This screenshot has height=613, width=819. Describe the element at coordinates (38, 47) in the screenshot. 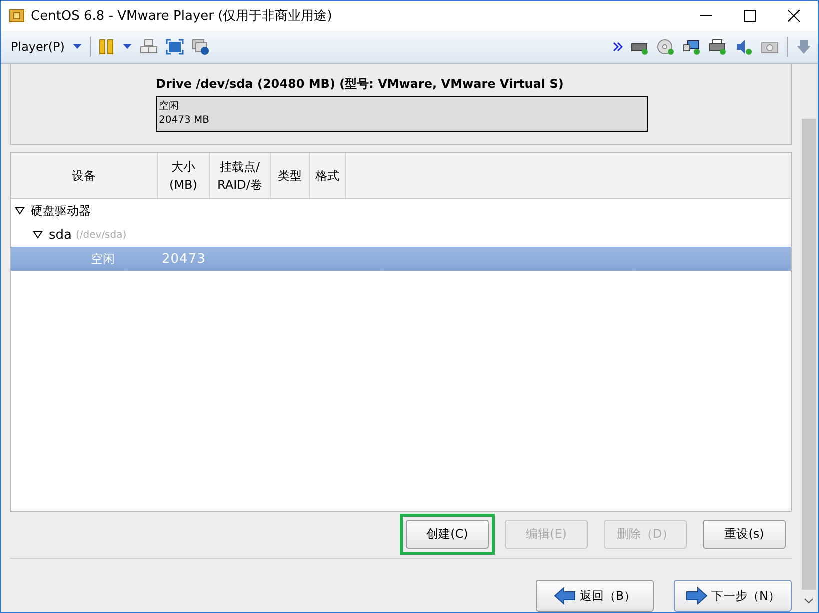

I see `player-menu: Player(P)` at that location.